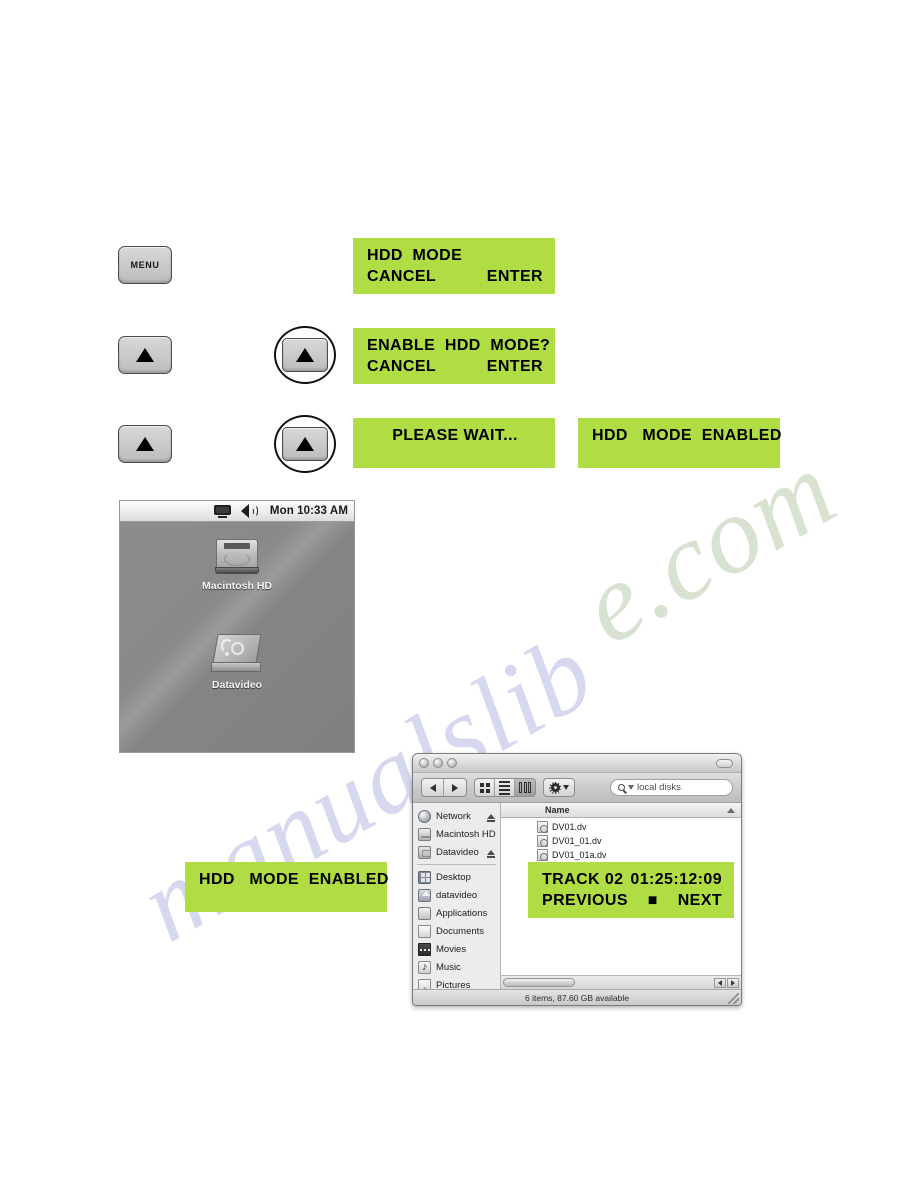 The height and width of the screenshot is (1188, 918). What do you see at coordinates (559, 787) in the screenshot?
I see `action-menu-button` at bounding box center [559, 787].